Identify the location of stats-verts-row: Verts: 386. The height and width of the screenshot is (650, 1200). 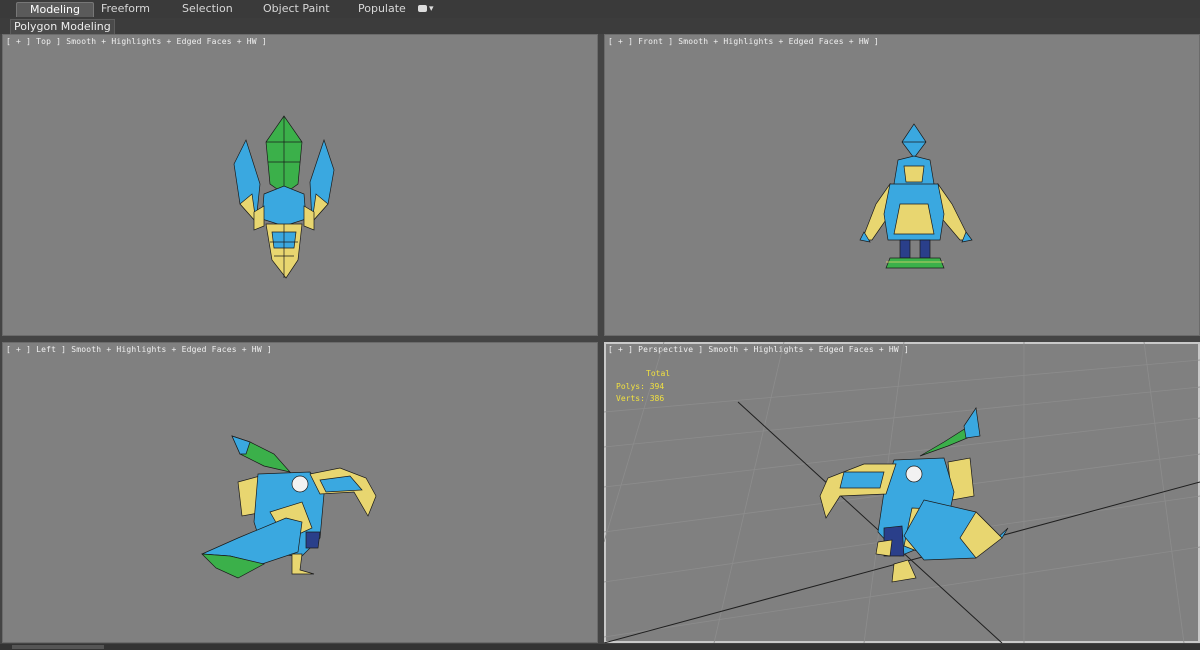
(643, 399).